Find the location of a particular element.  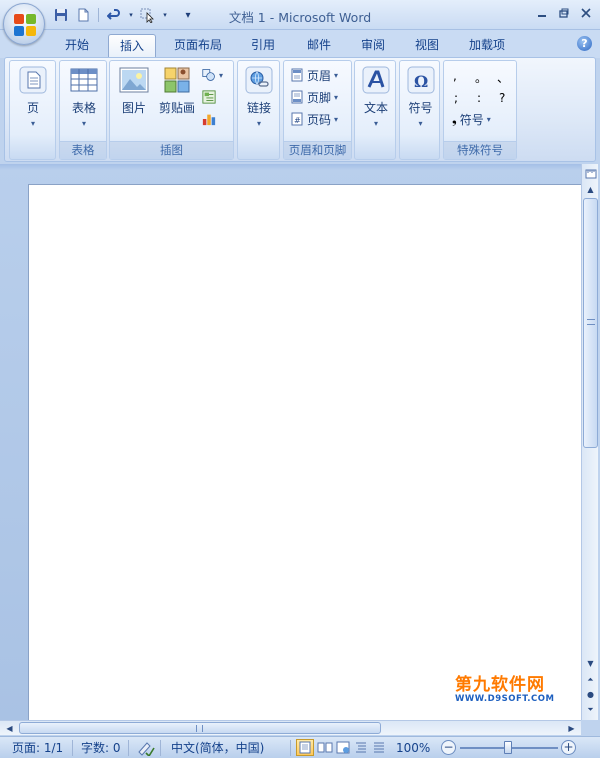

svg-text: Ω is located at coordinates (421, 81).